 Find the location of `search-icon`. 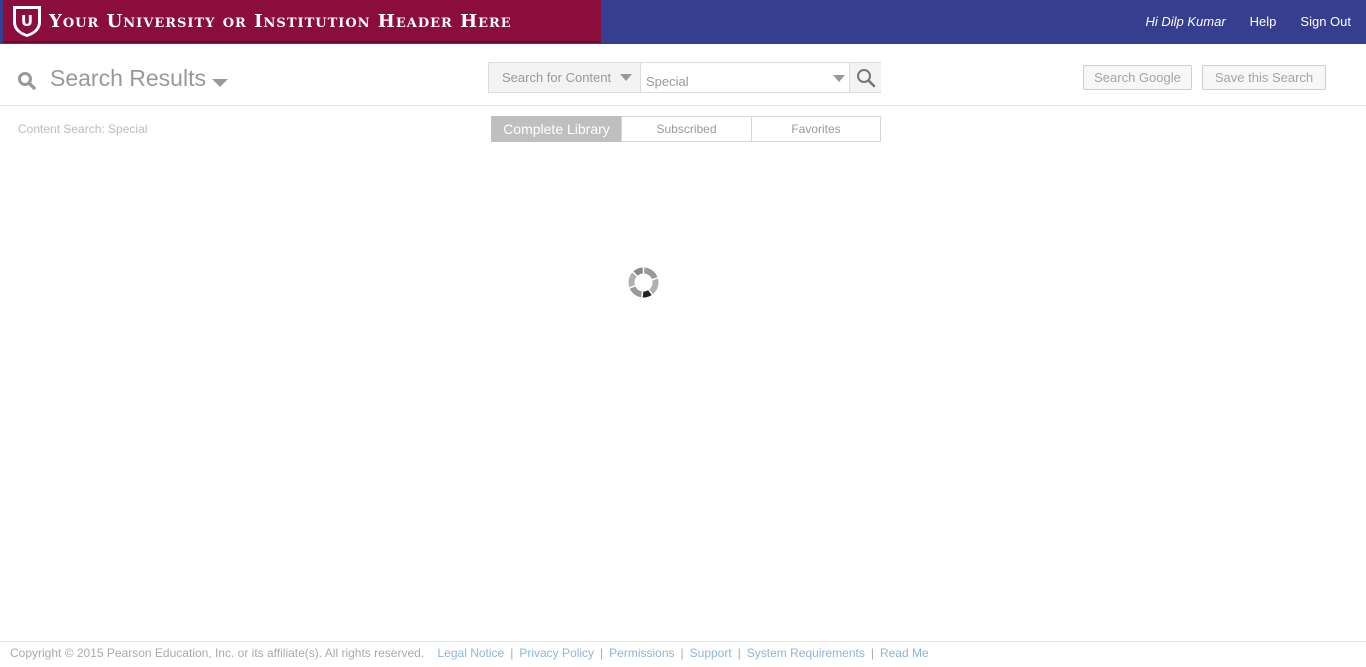

search-icon is located at coordinates (27, 81).